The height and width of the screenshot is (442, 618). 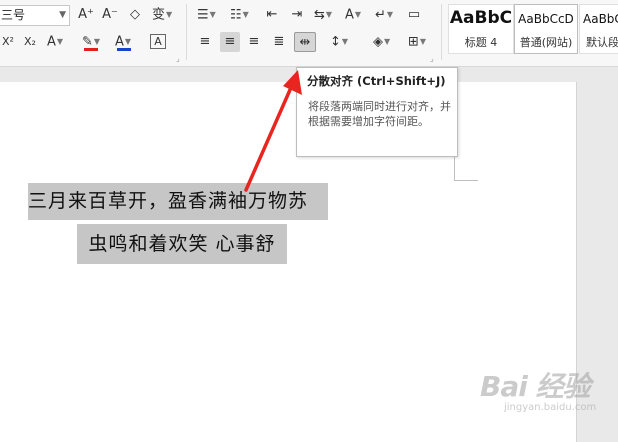 I want to click on style-heading4: AaBbC 标题 4, so click(x=481, y=29).